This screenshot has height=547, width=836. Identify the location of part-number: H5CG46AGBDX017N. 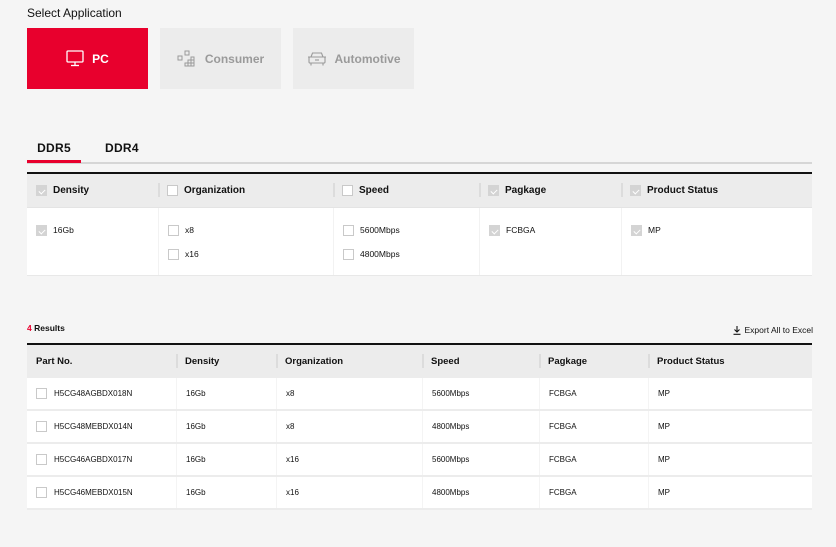
(93, 459).